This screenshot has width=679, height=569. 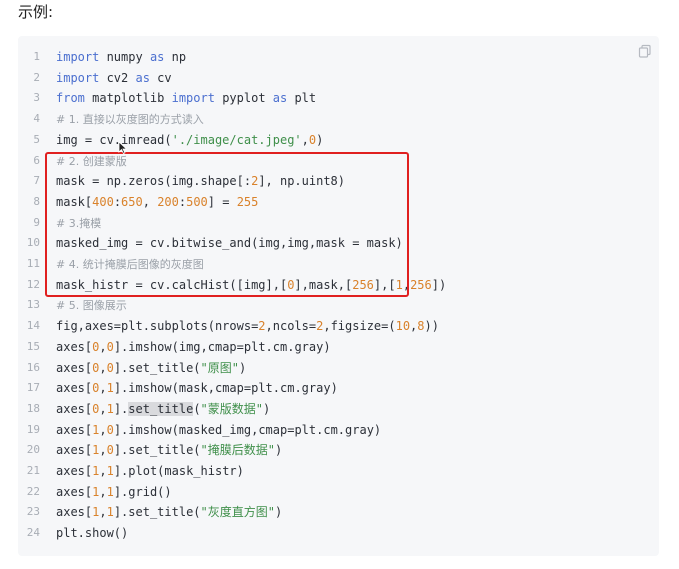 What do you see at coordinates (197, 408) in the screenshot?
I see `code-token: (` at bounding box center [197, 408].